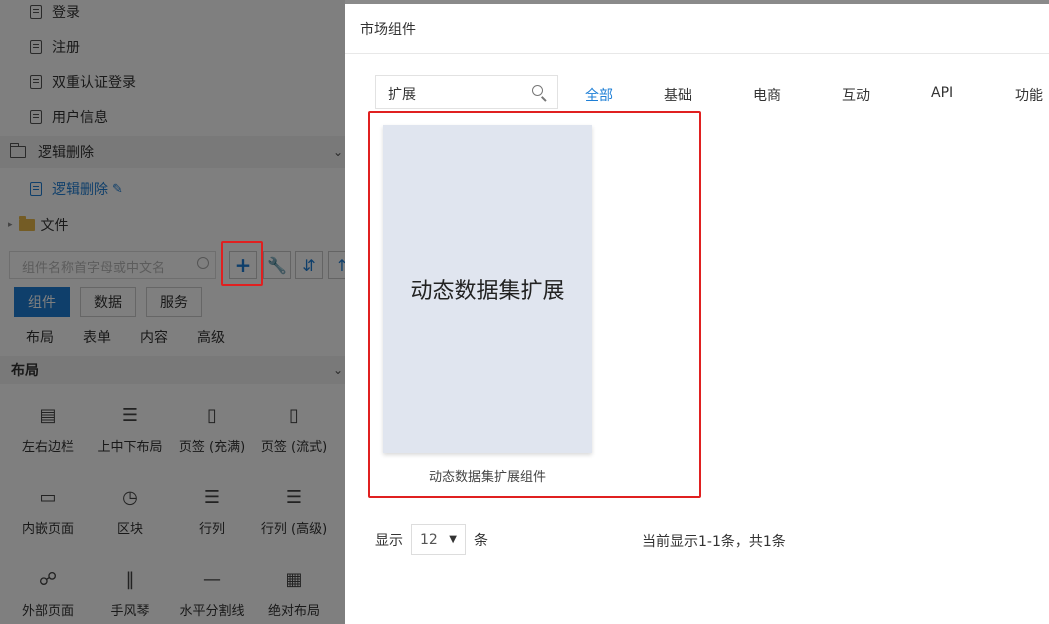 The height and width of the screenshot is (624, 1049). What do you see at coordinates (172, 370) in the screenshot?
I see `section-layout: 布局 ⌄` at bounding box center [172, 370].